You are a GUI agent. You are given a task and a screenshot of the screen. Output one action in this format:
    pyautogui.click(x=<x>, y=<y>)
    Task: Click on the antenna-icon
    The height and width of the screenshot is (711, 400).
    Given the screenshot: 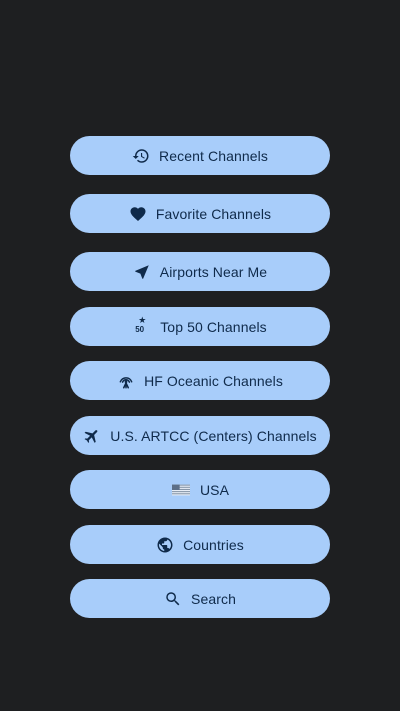 What is the action you would take?
    pyautogui.click(x=126, y=381)
    